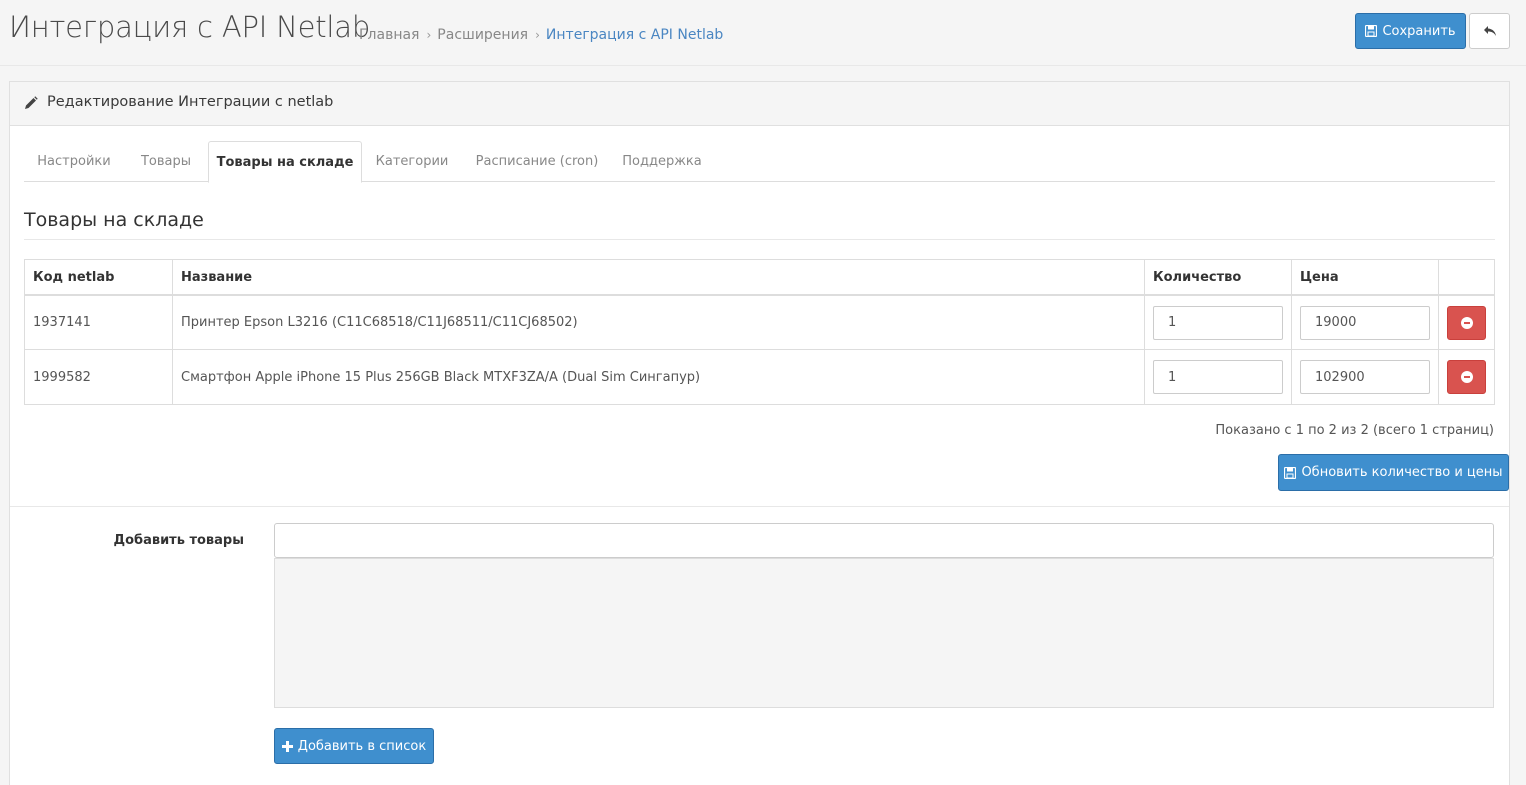  I want to click on update-button-label: Обновить количество и цены, so click(1402, 472).